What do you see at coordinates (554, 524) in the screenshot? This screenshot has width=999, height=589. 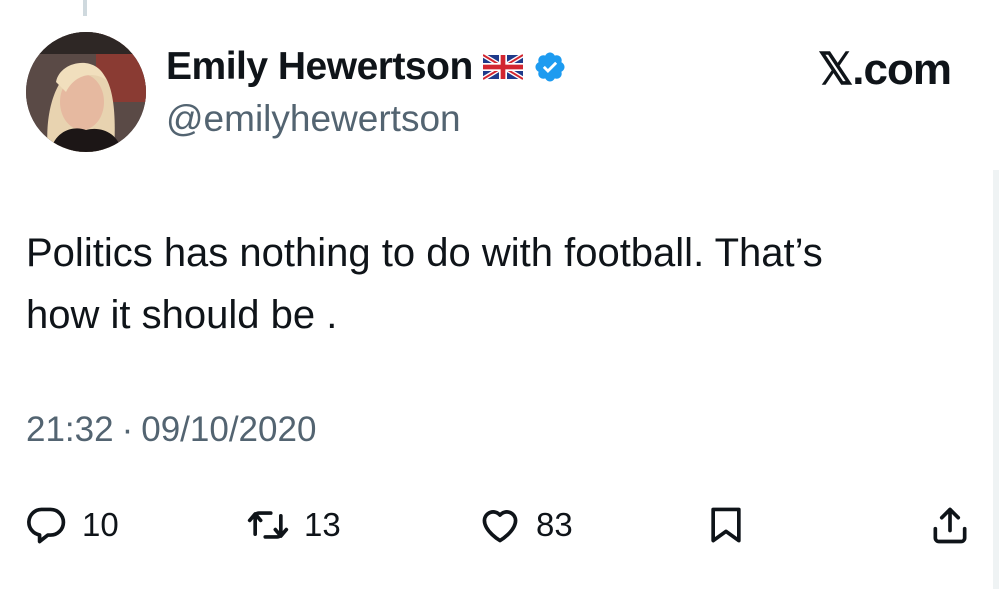 I see `like-count: 83` at bounding box center [554, 524].